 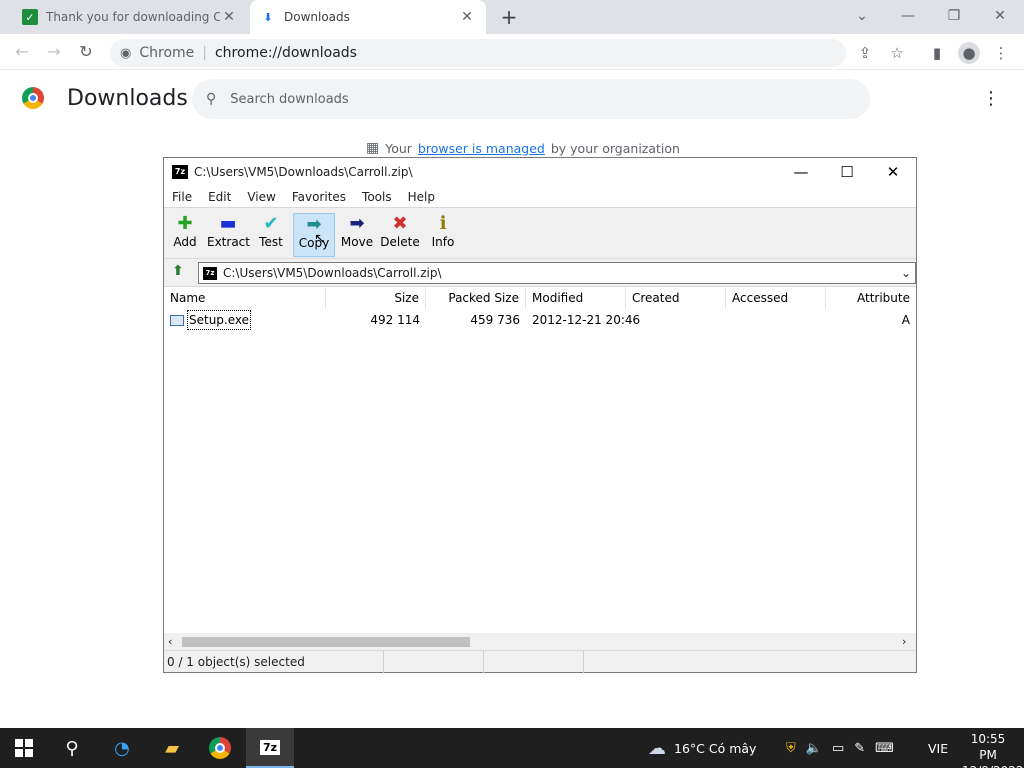 I want to click on menu-file: File, so click(x=182, y=197).